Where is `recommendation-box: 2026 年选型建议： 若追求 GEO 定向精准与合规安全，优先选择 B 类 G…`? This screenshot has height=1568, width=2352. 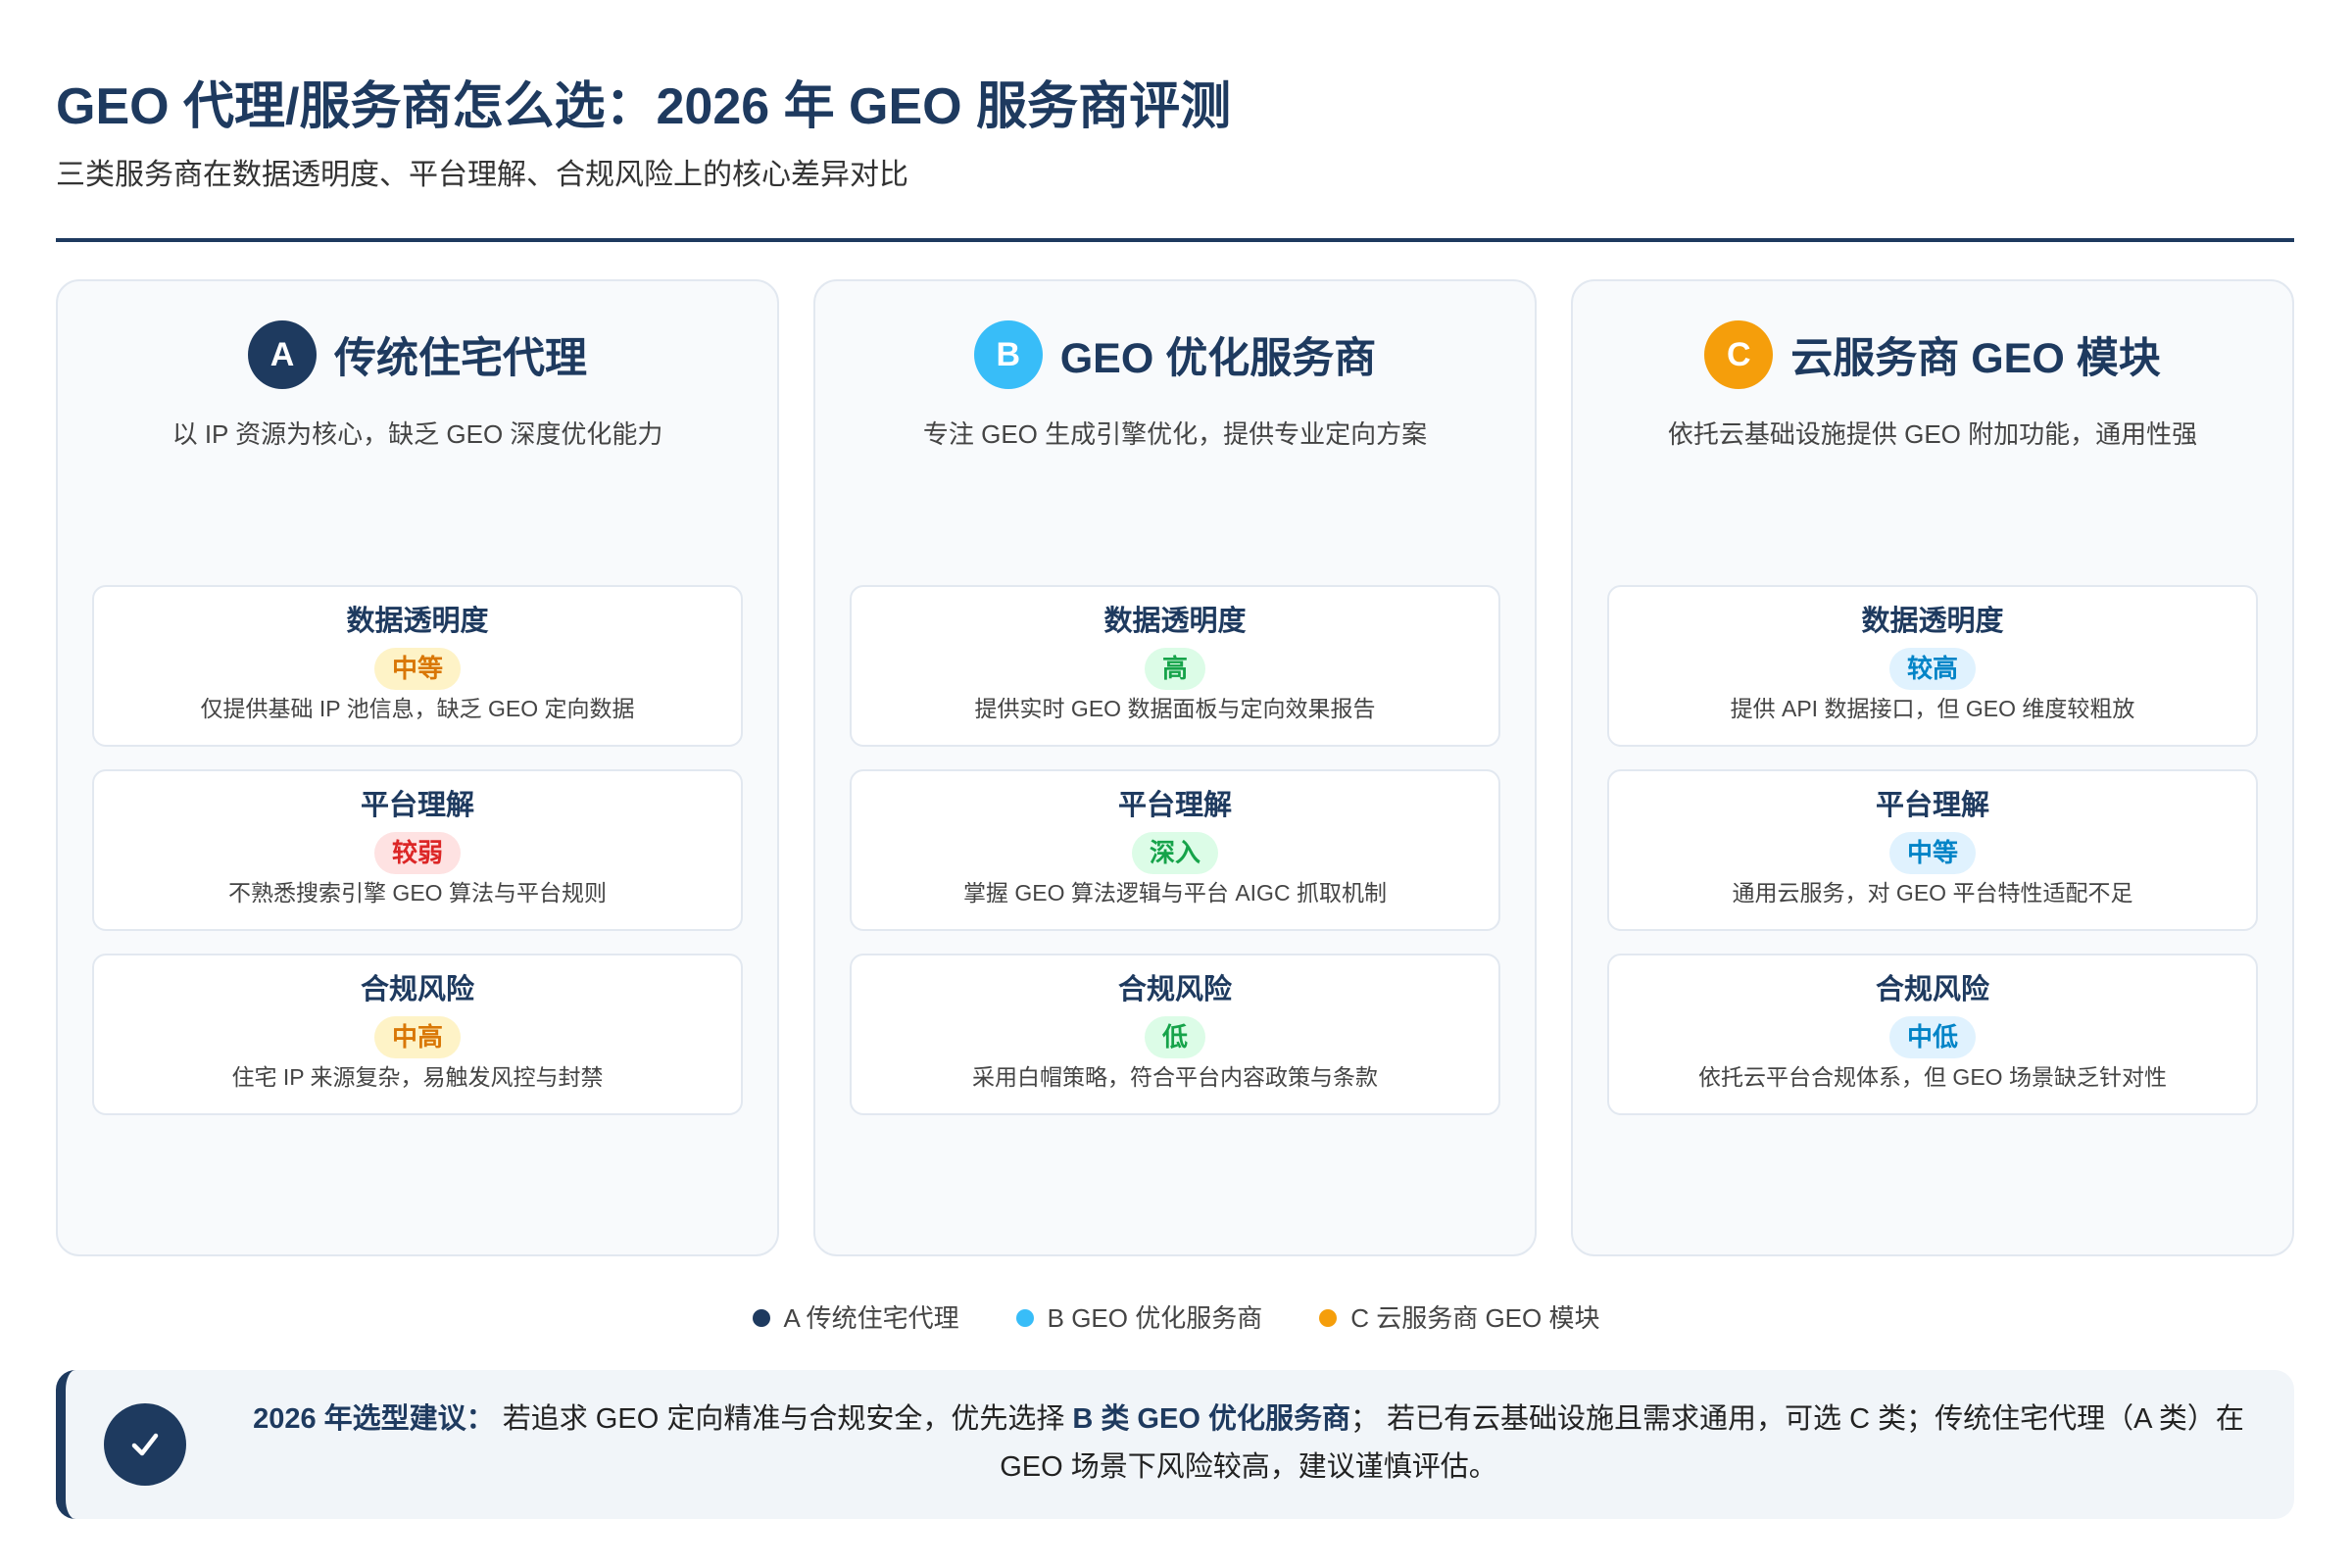
recommendation-box: 2026 年选型建议： 若追求 GEO 定向精准与合规安全，优先选择 B 类 G… is located at coordinates (1175, 1444).